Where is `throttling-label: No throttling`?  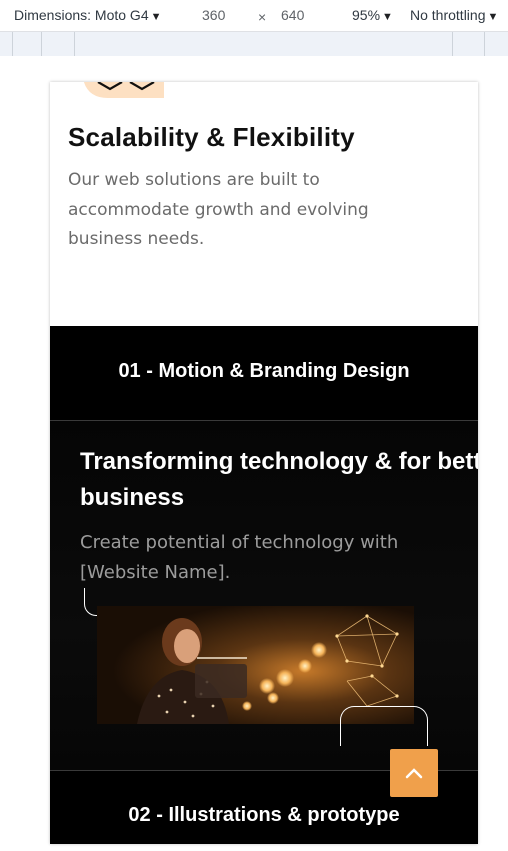
throttling-label: No throttling is located at coordinates (448, 15).